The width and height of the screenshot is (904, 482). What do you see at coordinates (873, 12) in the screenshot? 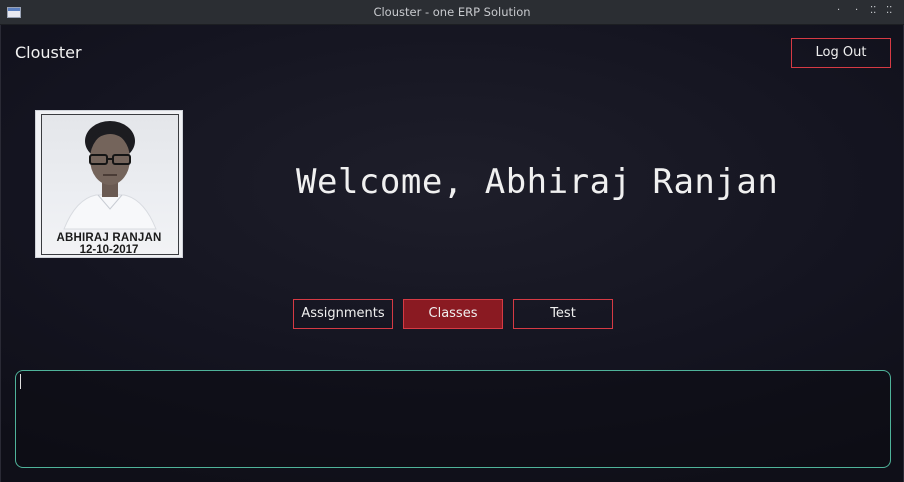
I see `window-maximize-button: ⁚⁚` at bounding box center [873, 12].